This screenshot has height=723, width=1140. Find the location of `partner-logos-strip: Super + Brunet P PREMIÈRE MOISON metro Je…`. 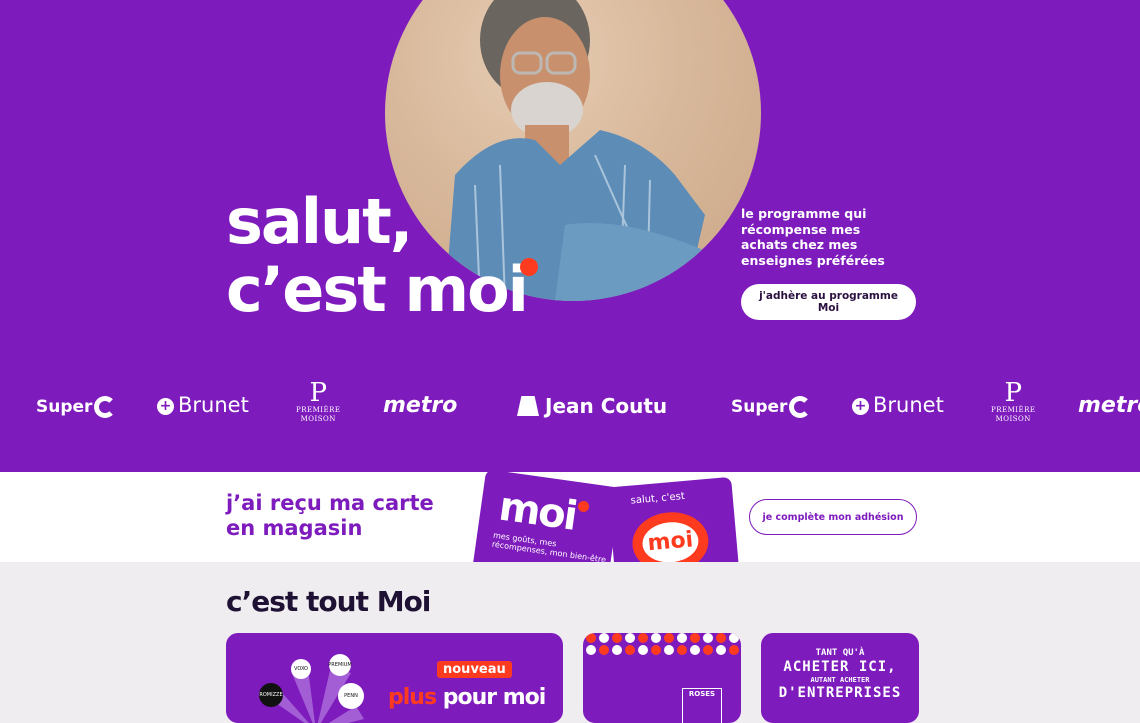

partner-logos-strip: Super + Brunet P PREMIÈRE MOISON metro Je… is located at coordinates (570, 408).